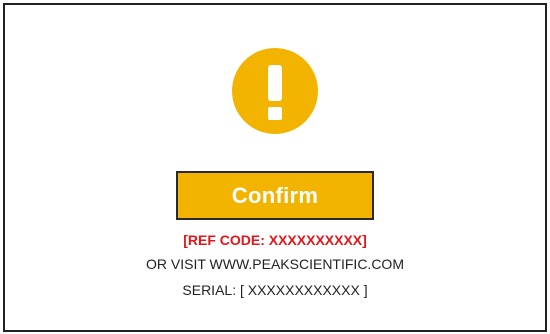 This screenshot has height=334, width=550. Describe the element at coordinates (275, 264) in the screenshot. I see `visit-website-text: OR VISIT WWW.PEAKSCIENTIFIC.COM` at that location.